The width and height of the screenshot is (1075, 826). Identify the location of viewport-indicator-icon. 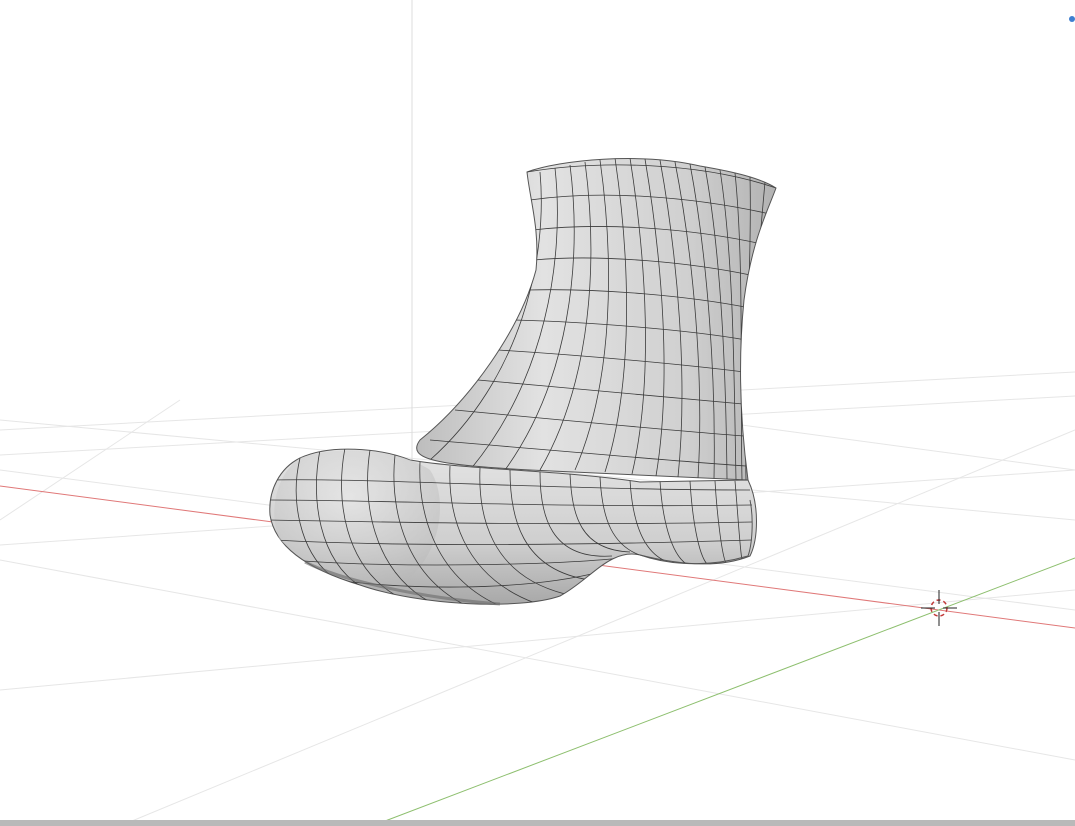
(1072, 19).